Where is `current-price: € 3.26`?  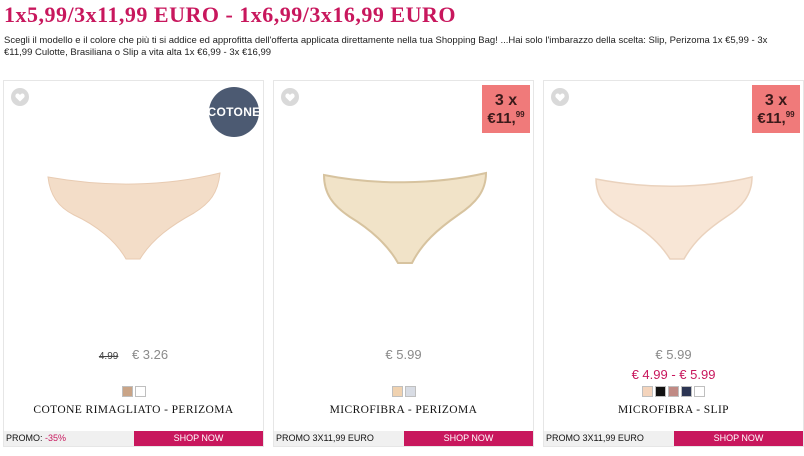
current-price: € 3.26 is located at coordinates (150, 354).